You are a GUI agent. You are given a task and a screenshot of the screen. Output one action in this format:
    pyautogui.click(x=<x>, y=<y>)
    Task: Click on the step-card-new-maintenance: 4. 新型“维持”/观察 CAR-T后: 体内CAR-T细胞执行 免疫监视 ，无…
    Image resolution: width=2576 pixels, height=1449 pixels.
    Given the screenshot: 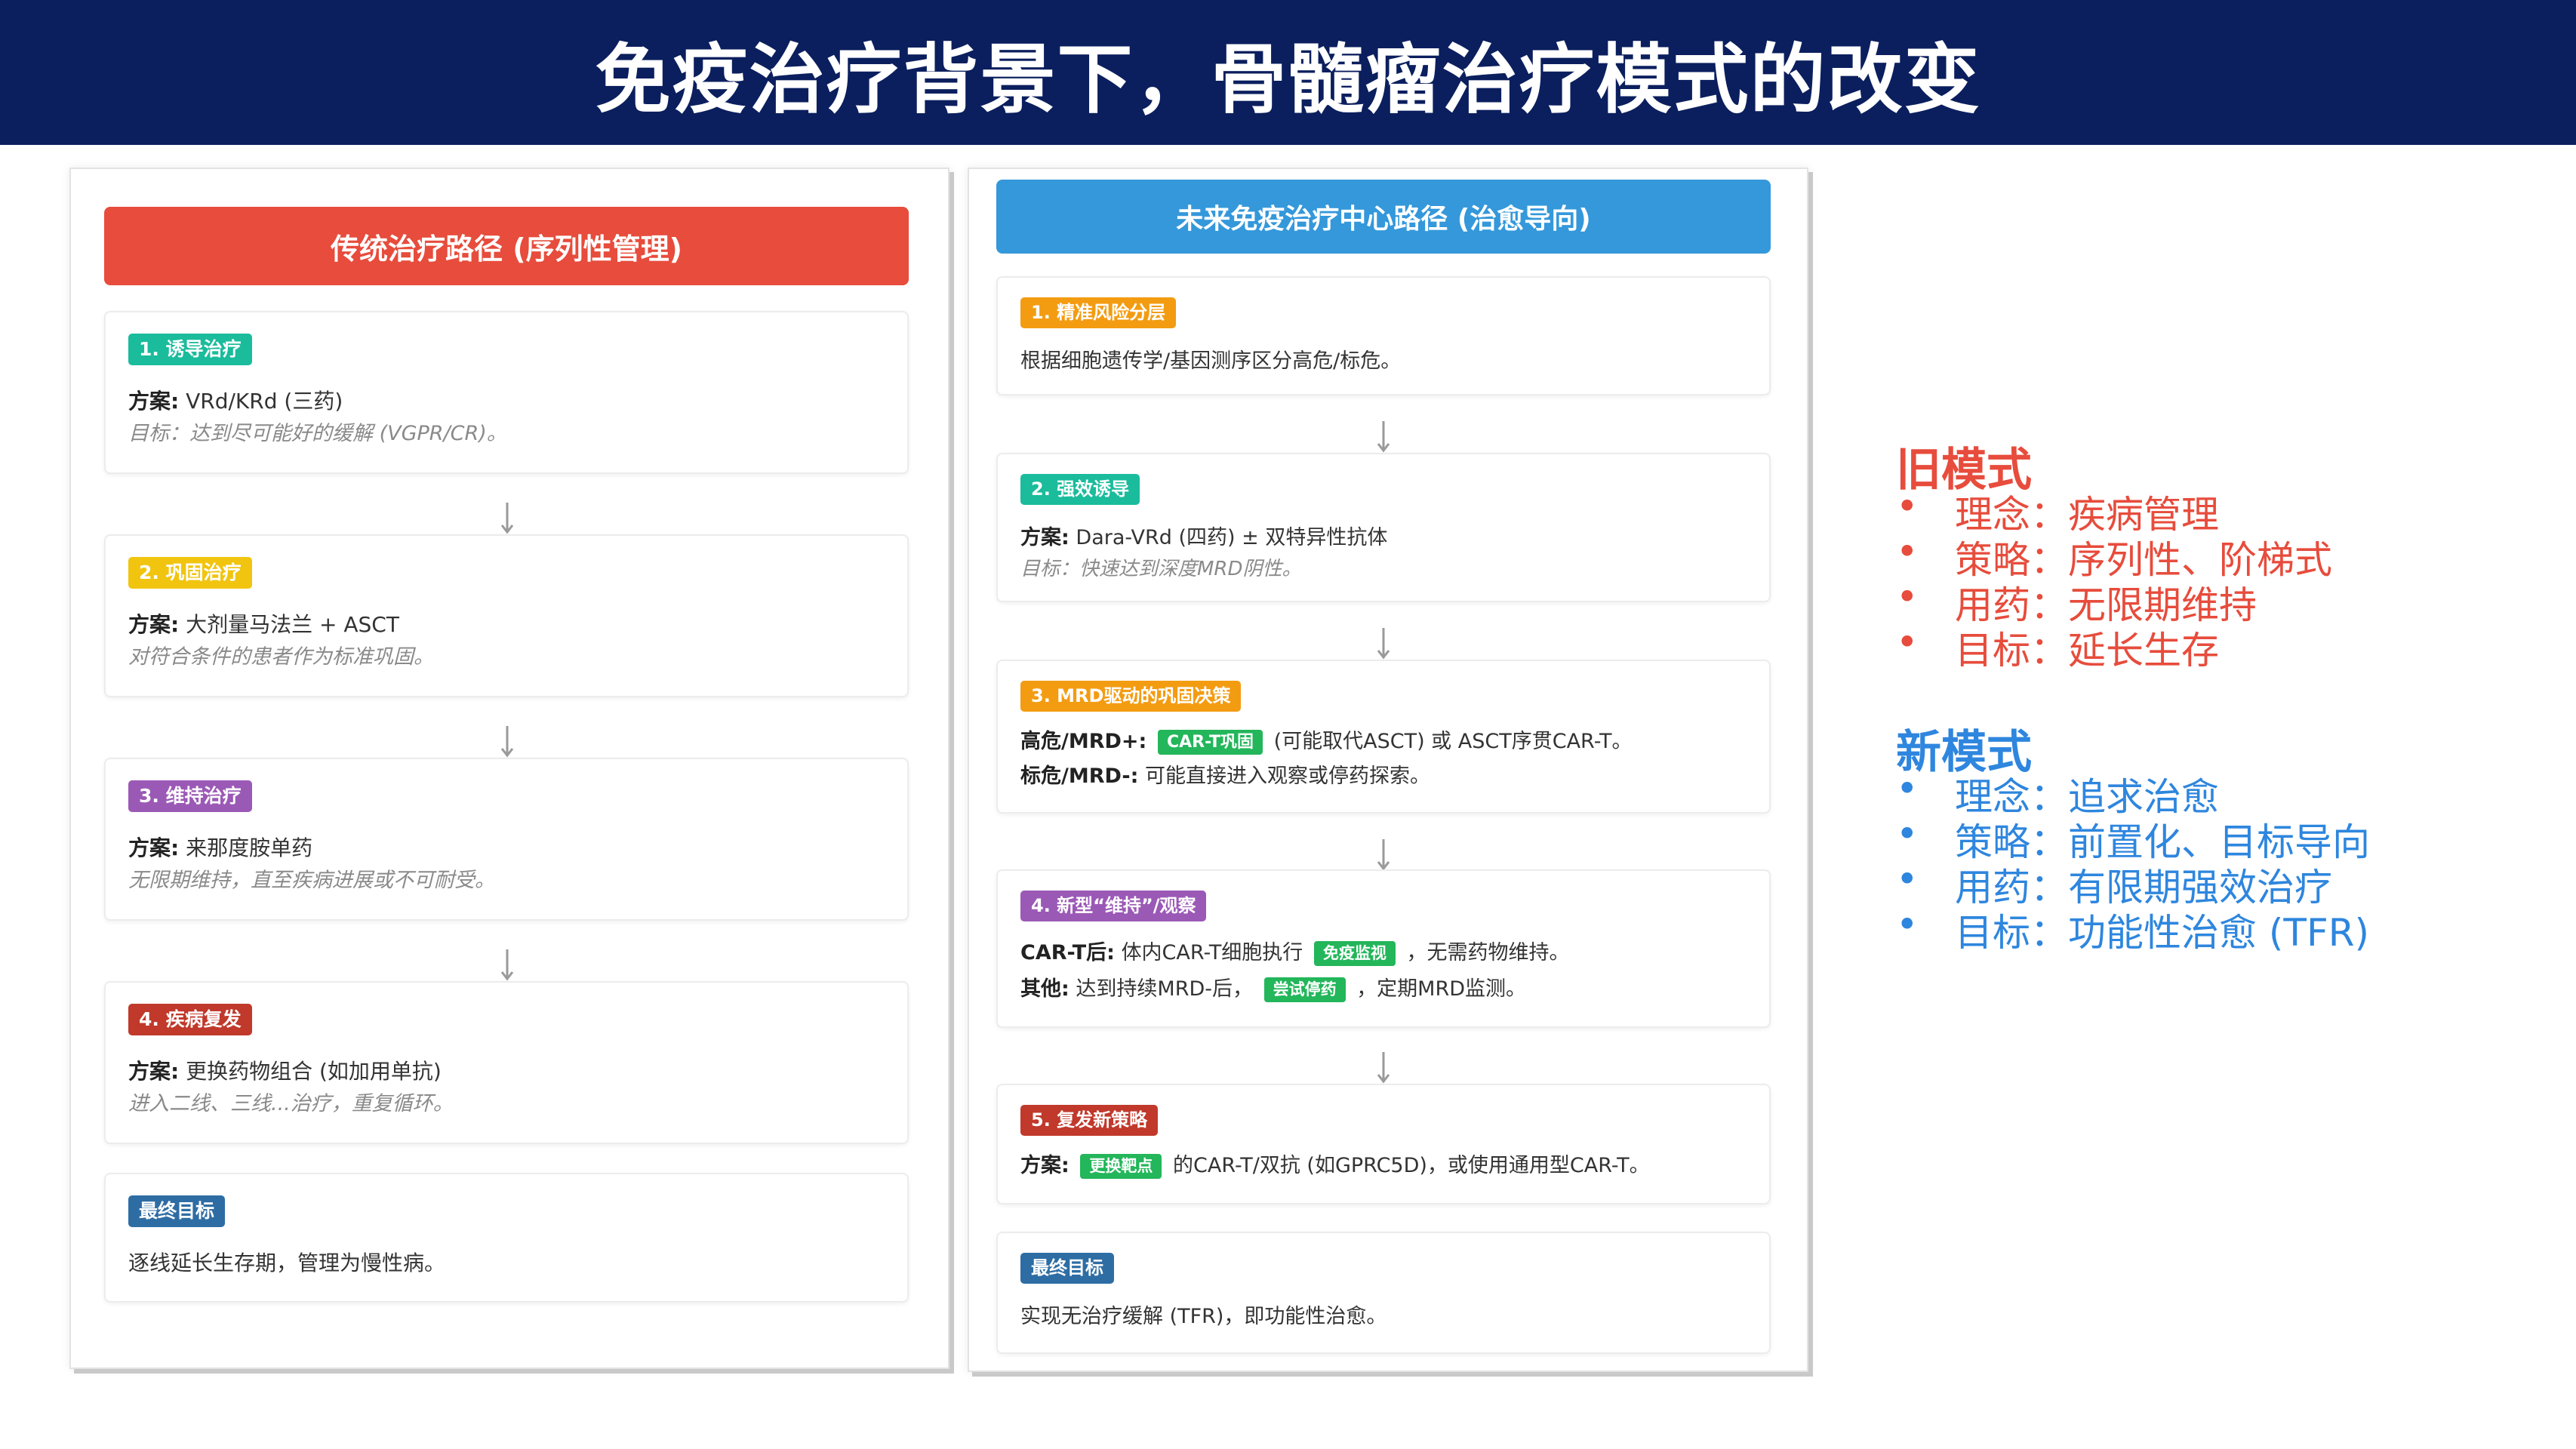 What is the action you would take?
    pyautogui.click(x=1383, y=948)
    